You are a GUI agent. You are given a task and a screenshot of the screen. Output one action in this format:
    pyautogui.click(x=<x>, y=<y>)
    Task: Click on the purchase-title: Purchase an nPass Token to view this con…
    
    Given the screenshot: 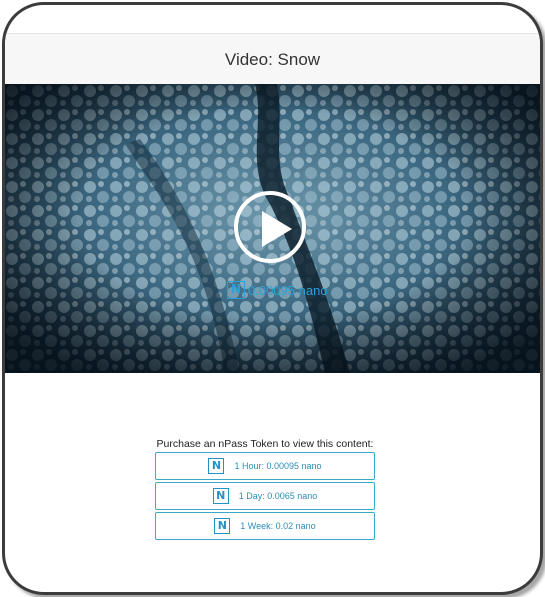 What is the action you would take?
    pyautogui.click(x=265, y=444)
    